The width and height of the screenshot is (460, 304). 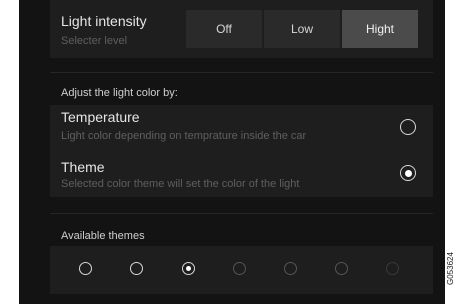 What do you see at coordinates (119, 93) in the screenshot?
I see `color-section-heading: Adjust the light color by:` at bounding box center [119, 93].